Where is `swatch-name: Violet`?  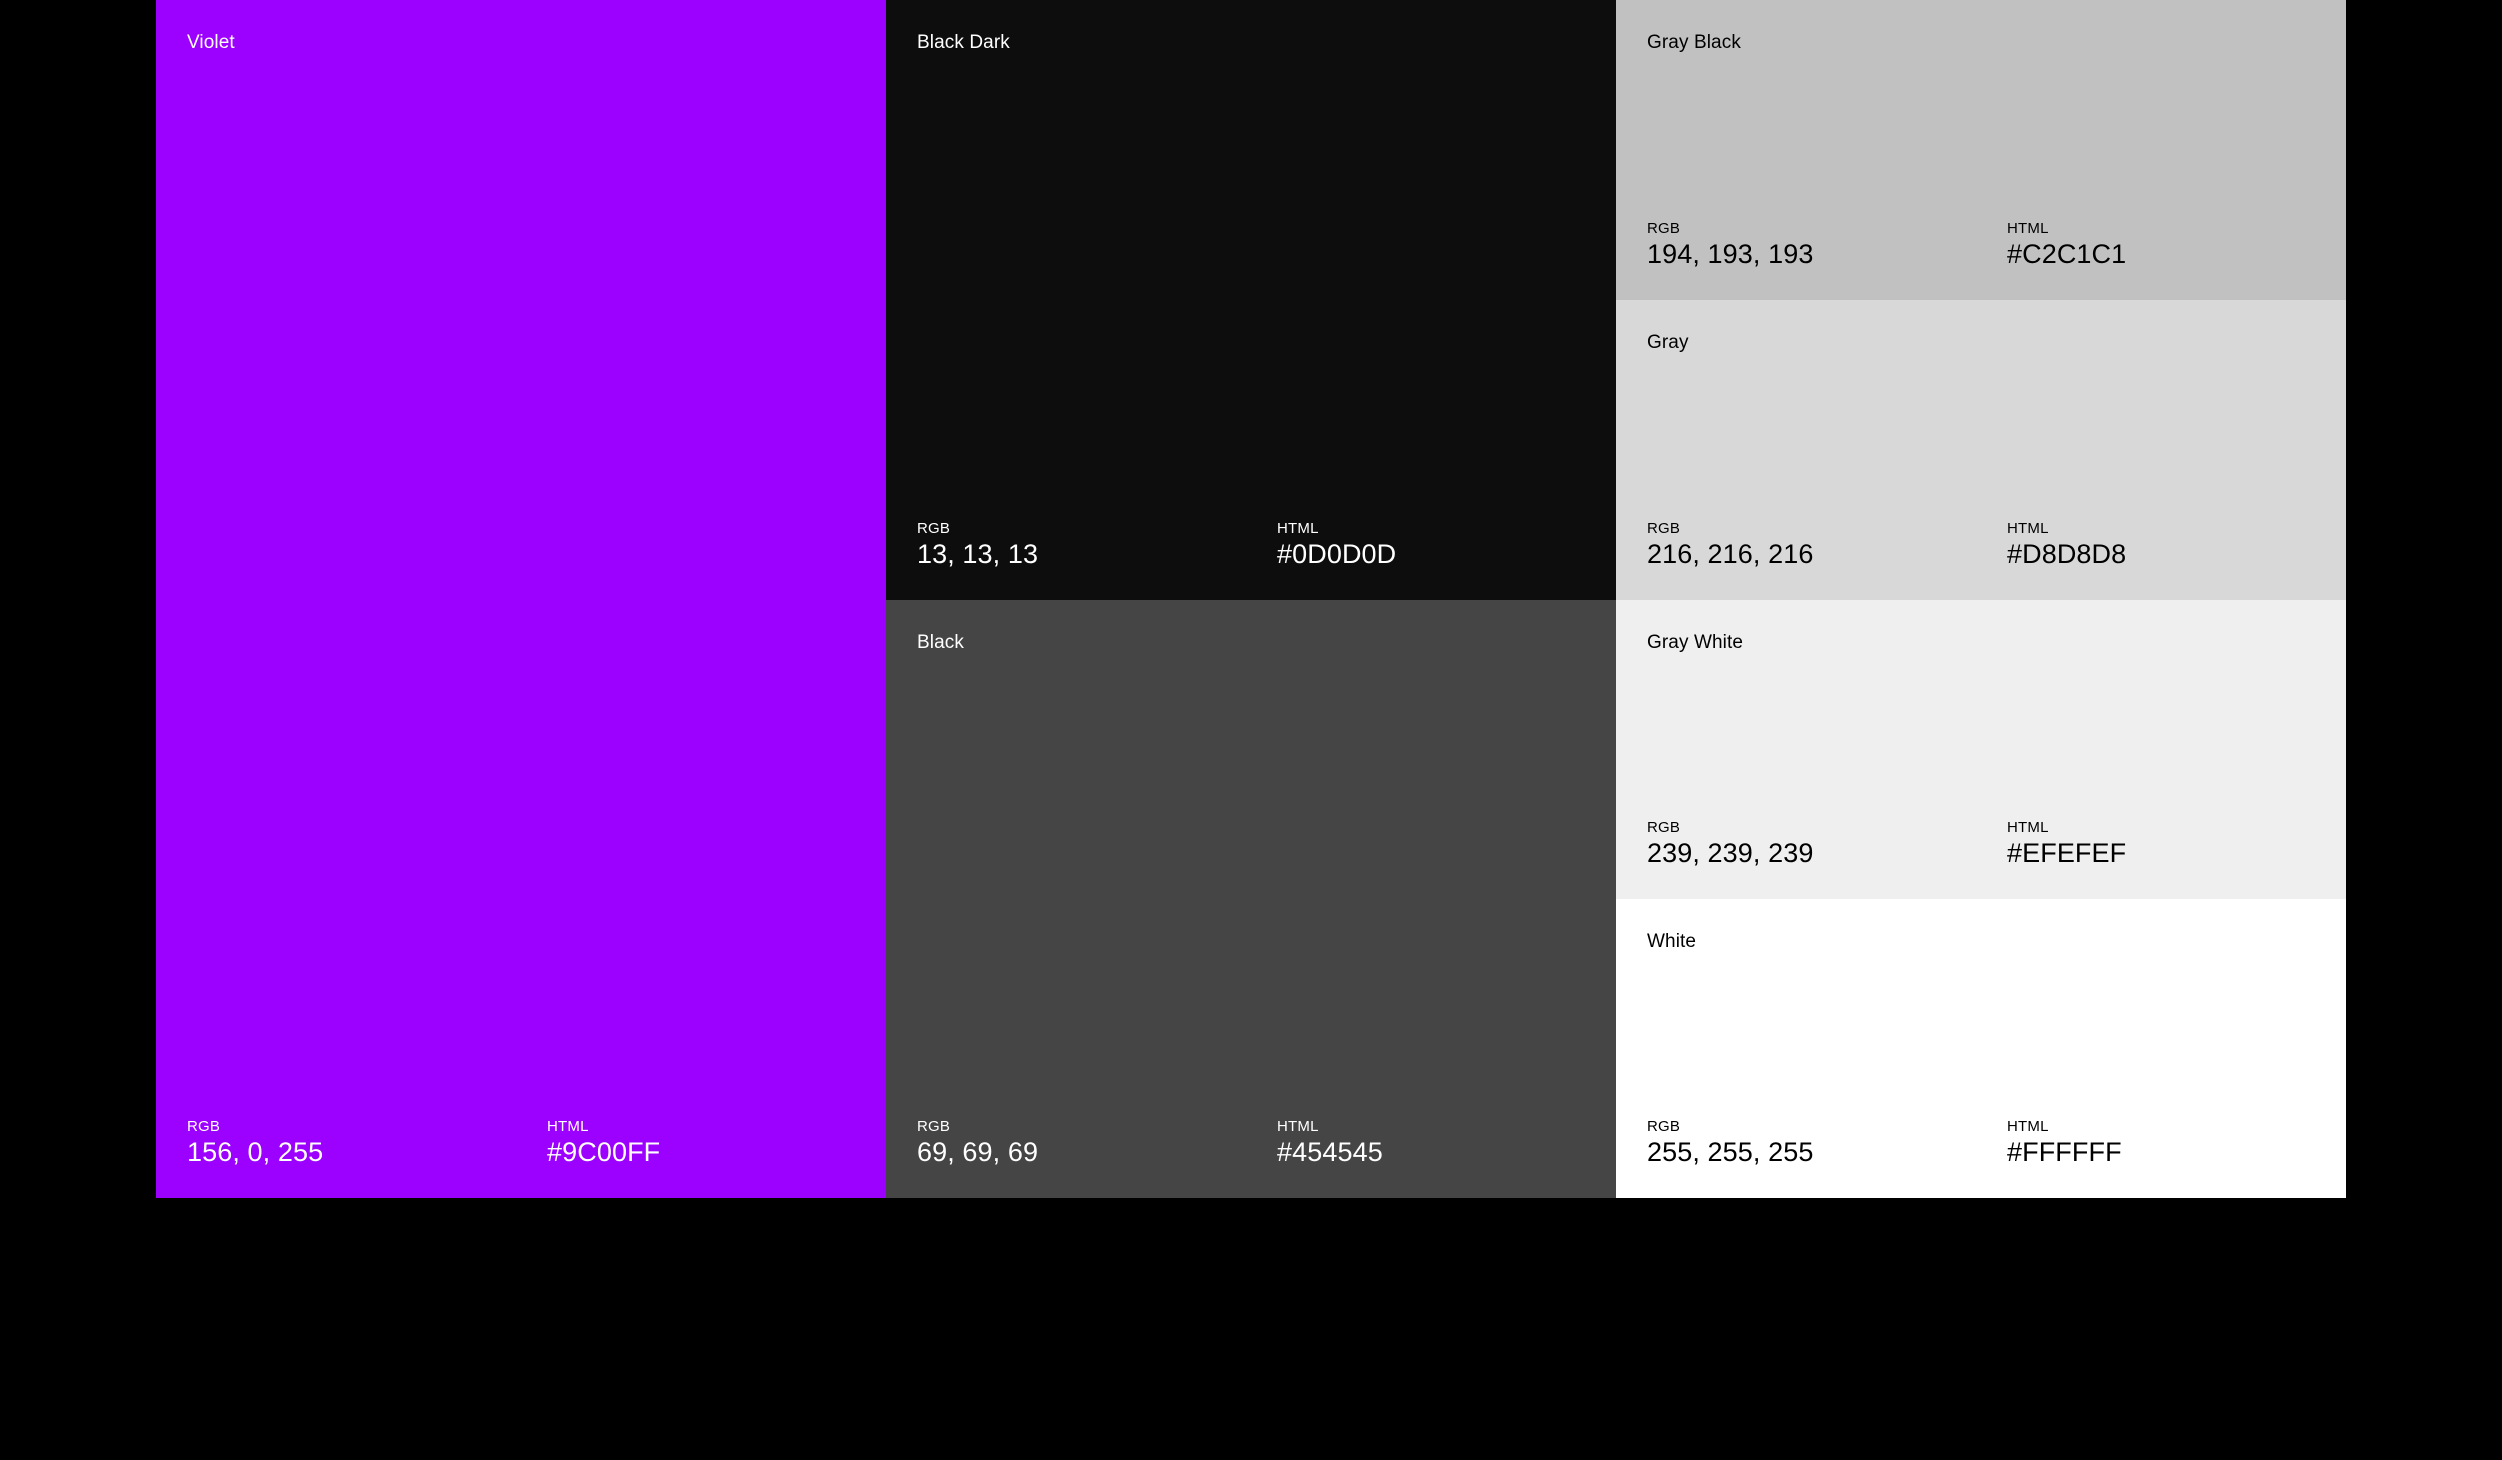
swatch-name: Violet is located at coordinates (211, 42).